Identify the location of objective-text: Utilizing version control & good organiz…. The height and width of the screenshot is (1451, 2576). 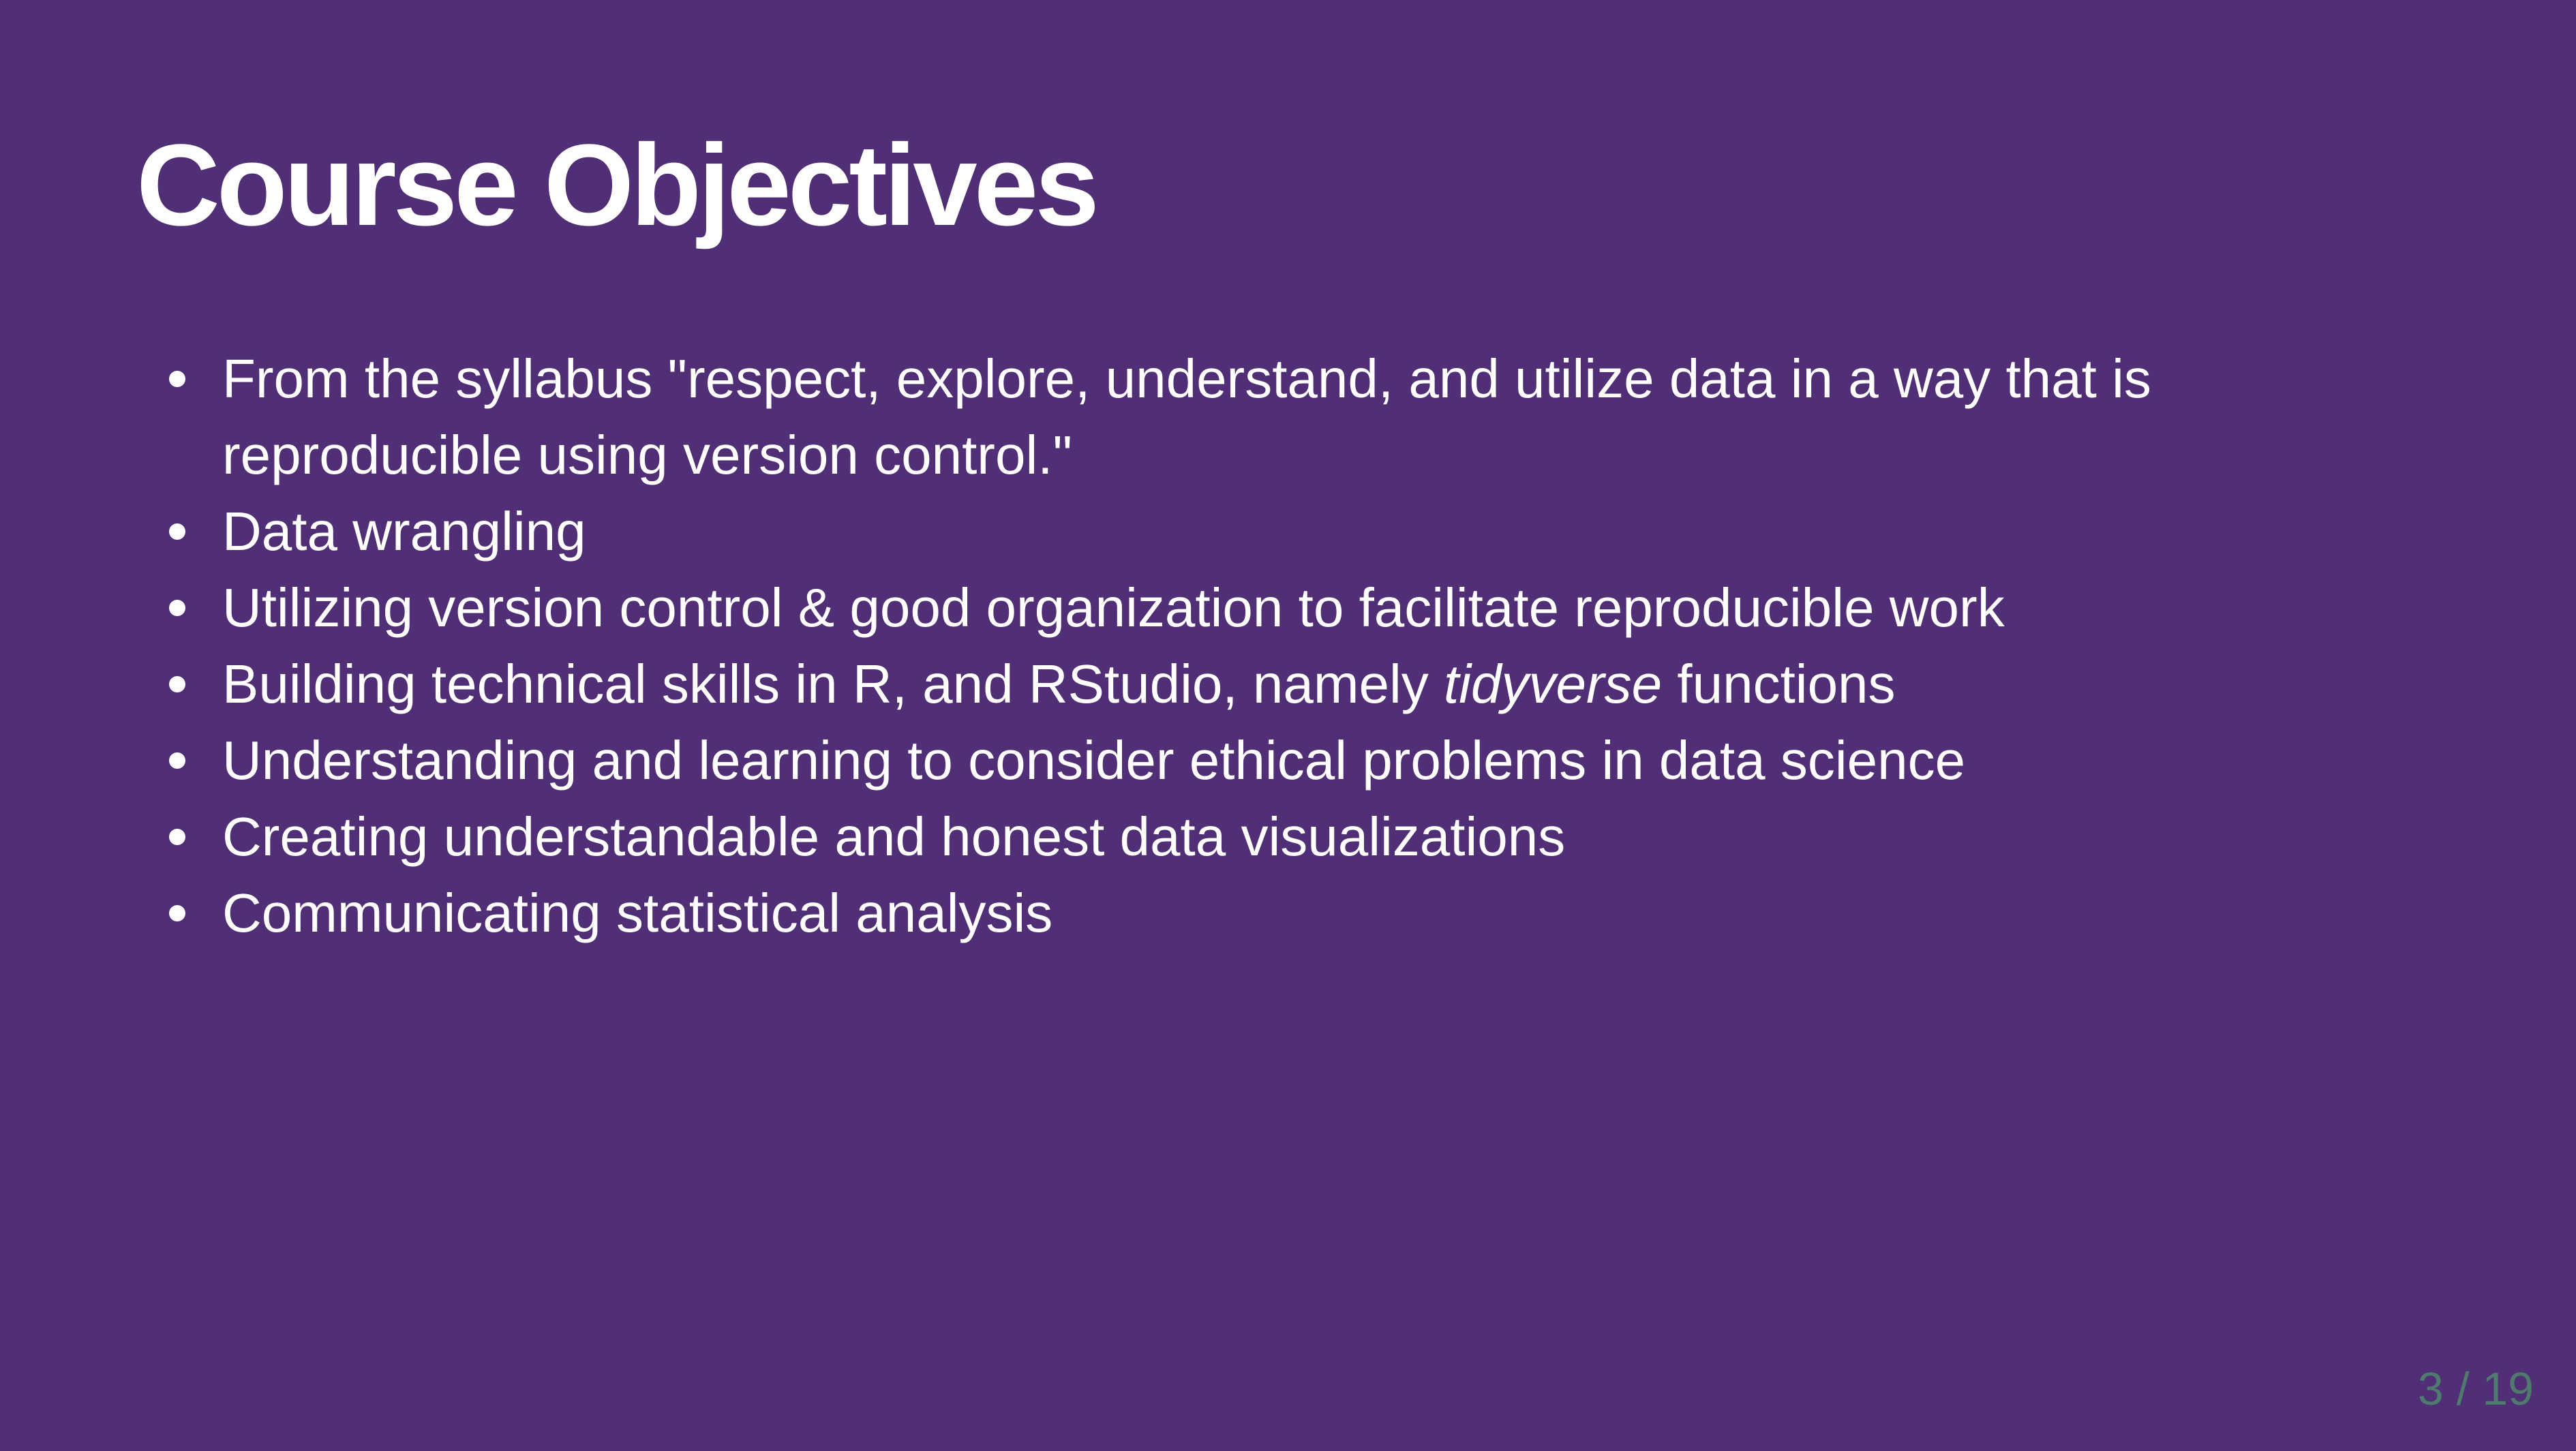
(1113, 608).